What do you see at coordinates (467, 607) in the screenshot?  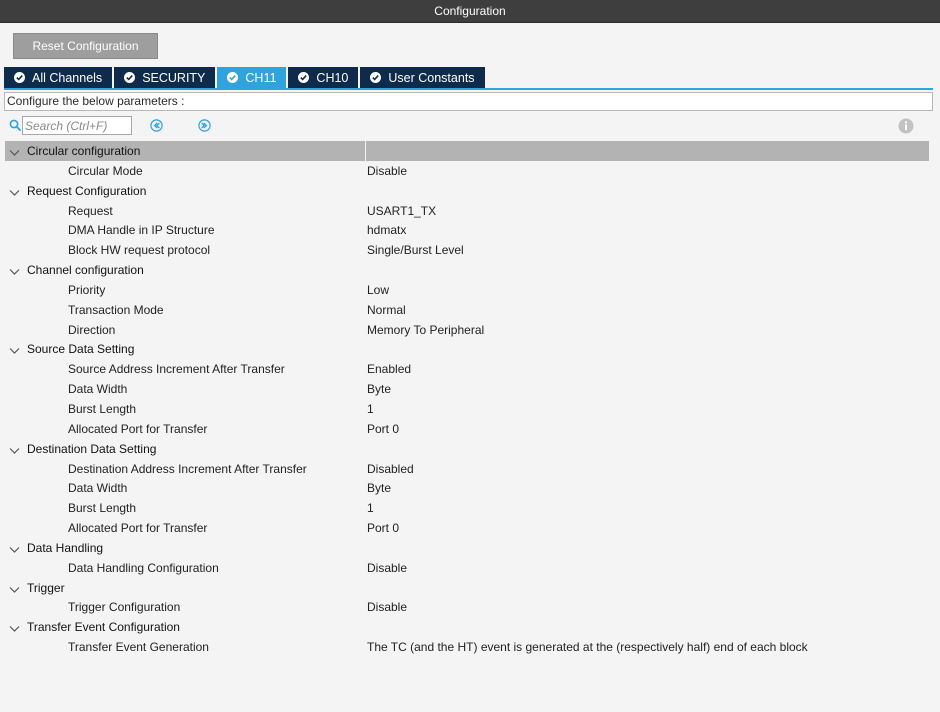 I see `parameter-row: Trigger Configuration Disable` at bounding box center [467, 607].